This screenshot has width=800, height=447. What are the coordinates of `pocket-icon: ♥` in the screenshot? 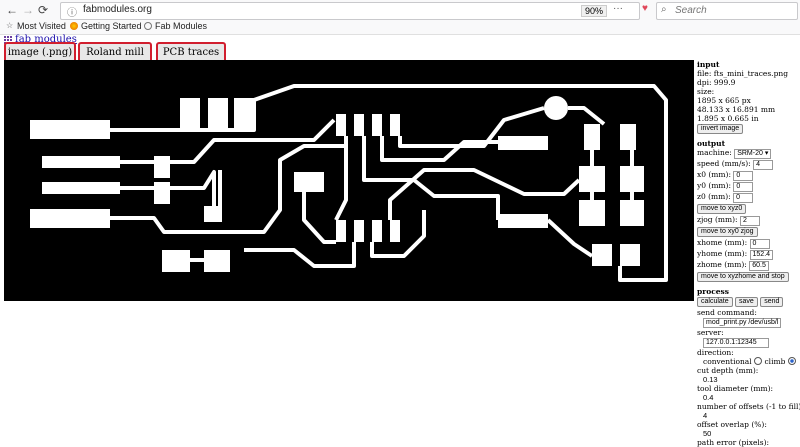 It's located at (645, 8).